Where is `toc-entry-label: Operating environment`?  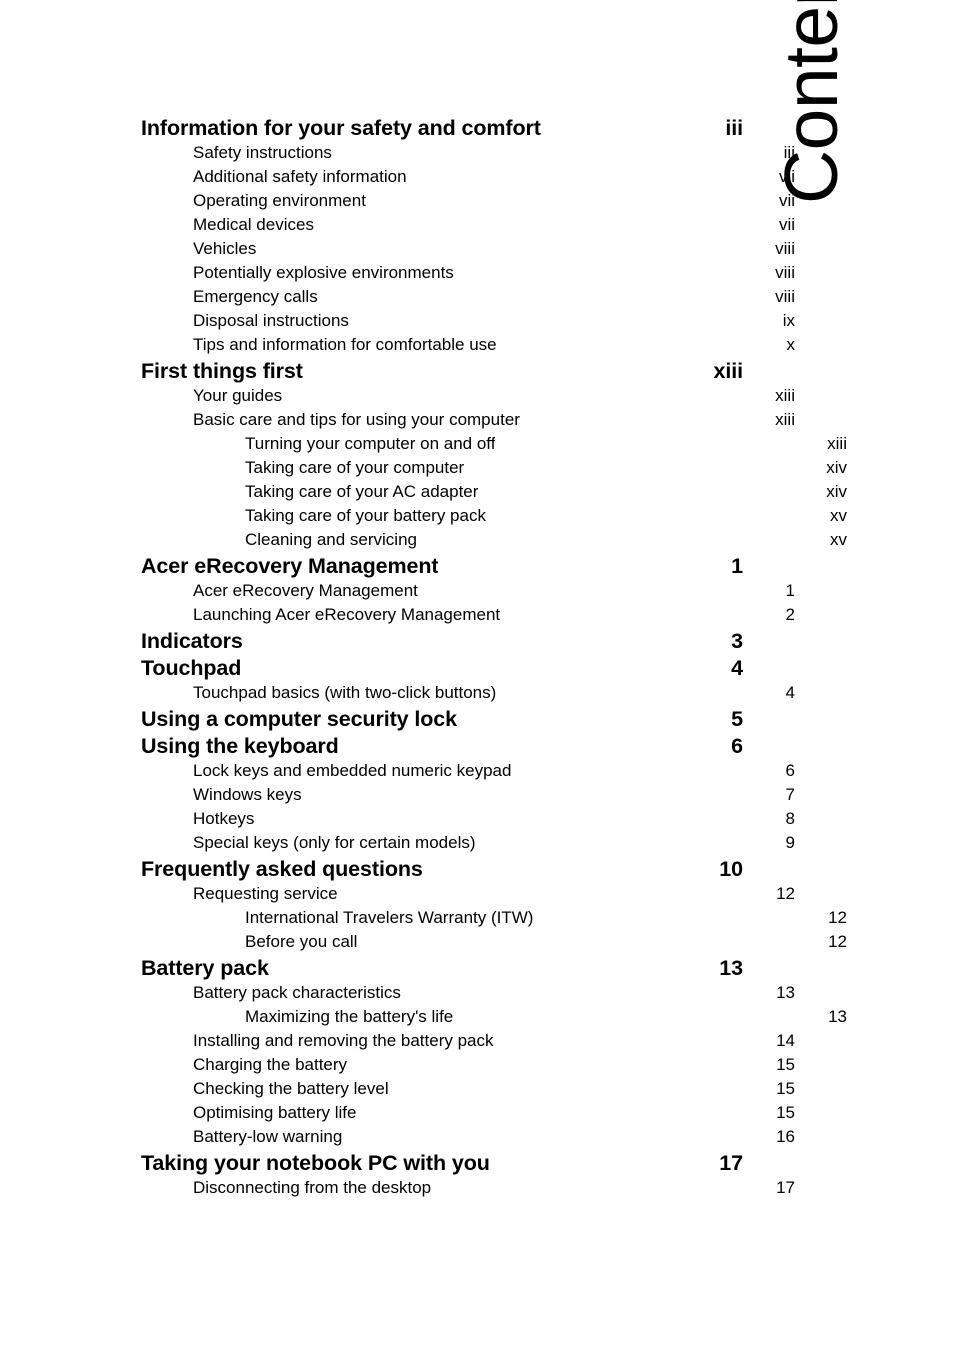 toc-entry-label: Operating environment is located at coordinates (279, 200).